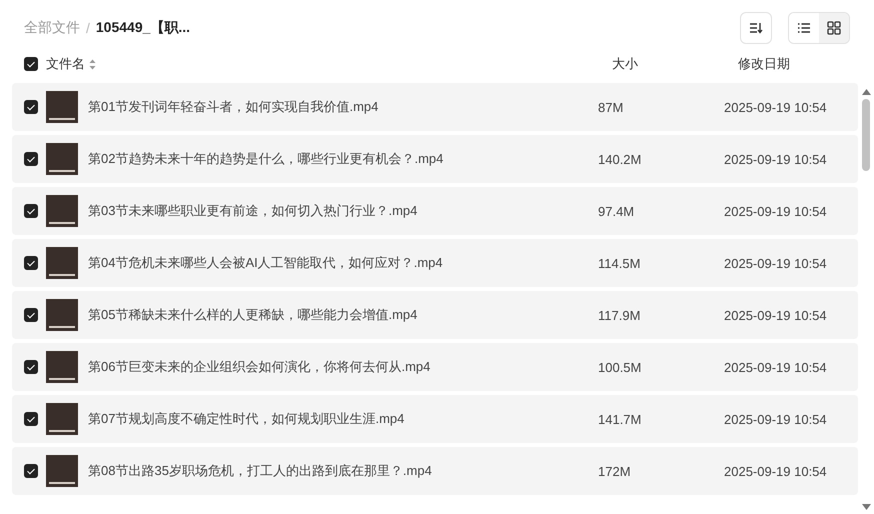  I want to click on file-size: 117.9M, so click(620, 315).